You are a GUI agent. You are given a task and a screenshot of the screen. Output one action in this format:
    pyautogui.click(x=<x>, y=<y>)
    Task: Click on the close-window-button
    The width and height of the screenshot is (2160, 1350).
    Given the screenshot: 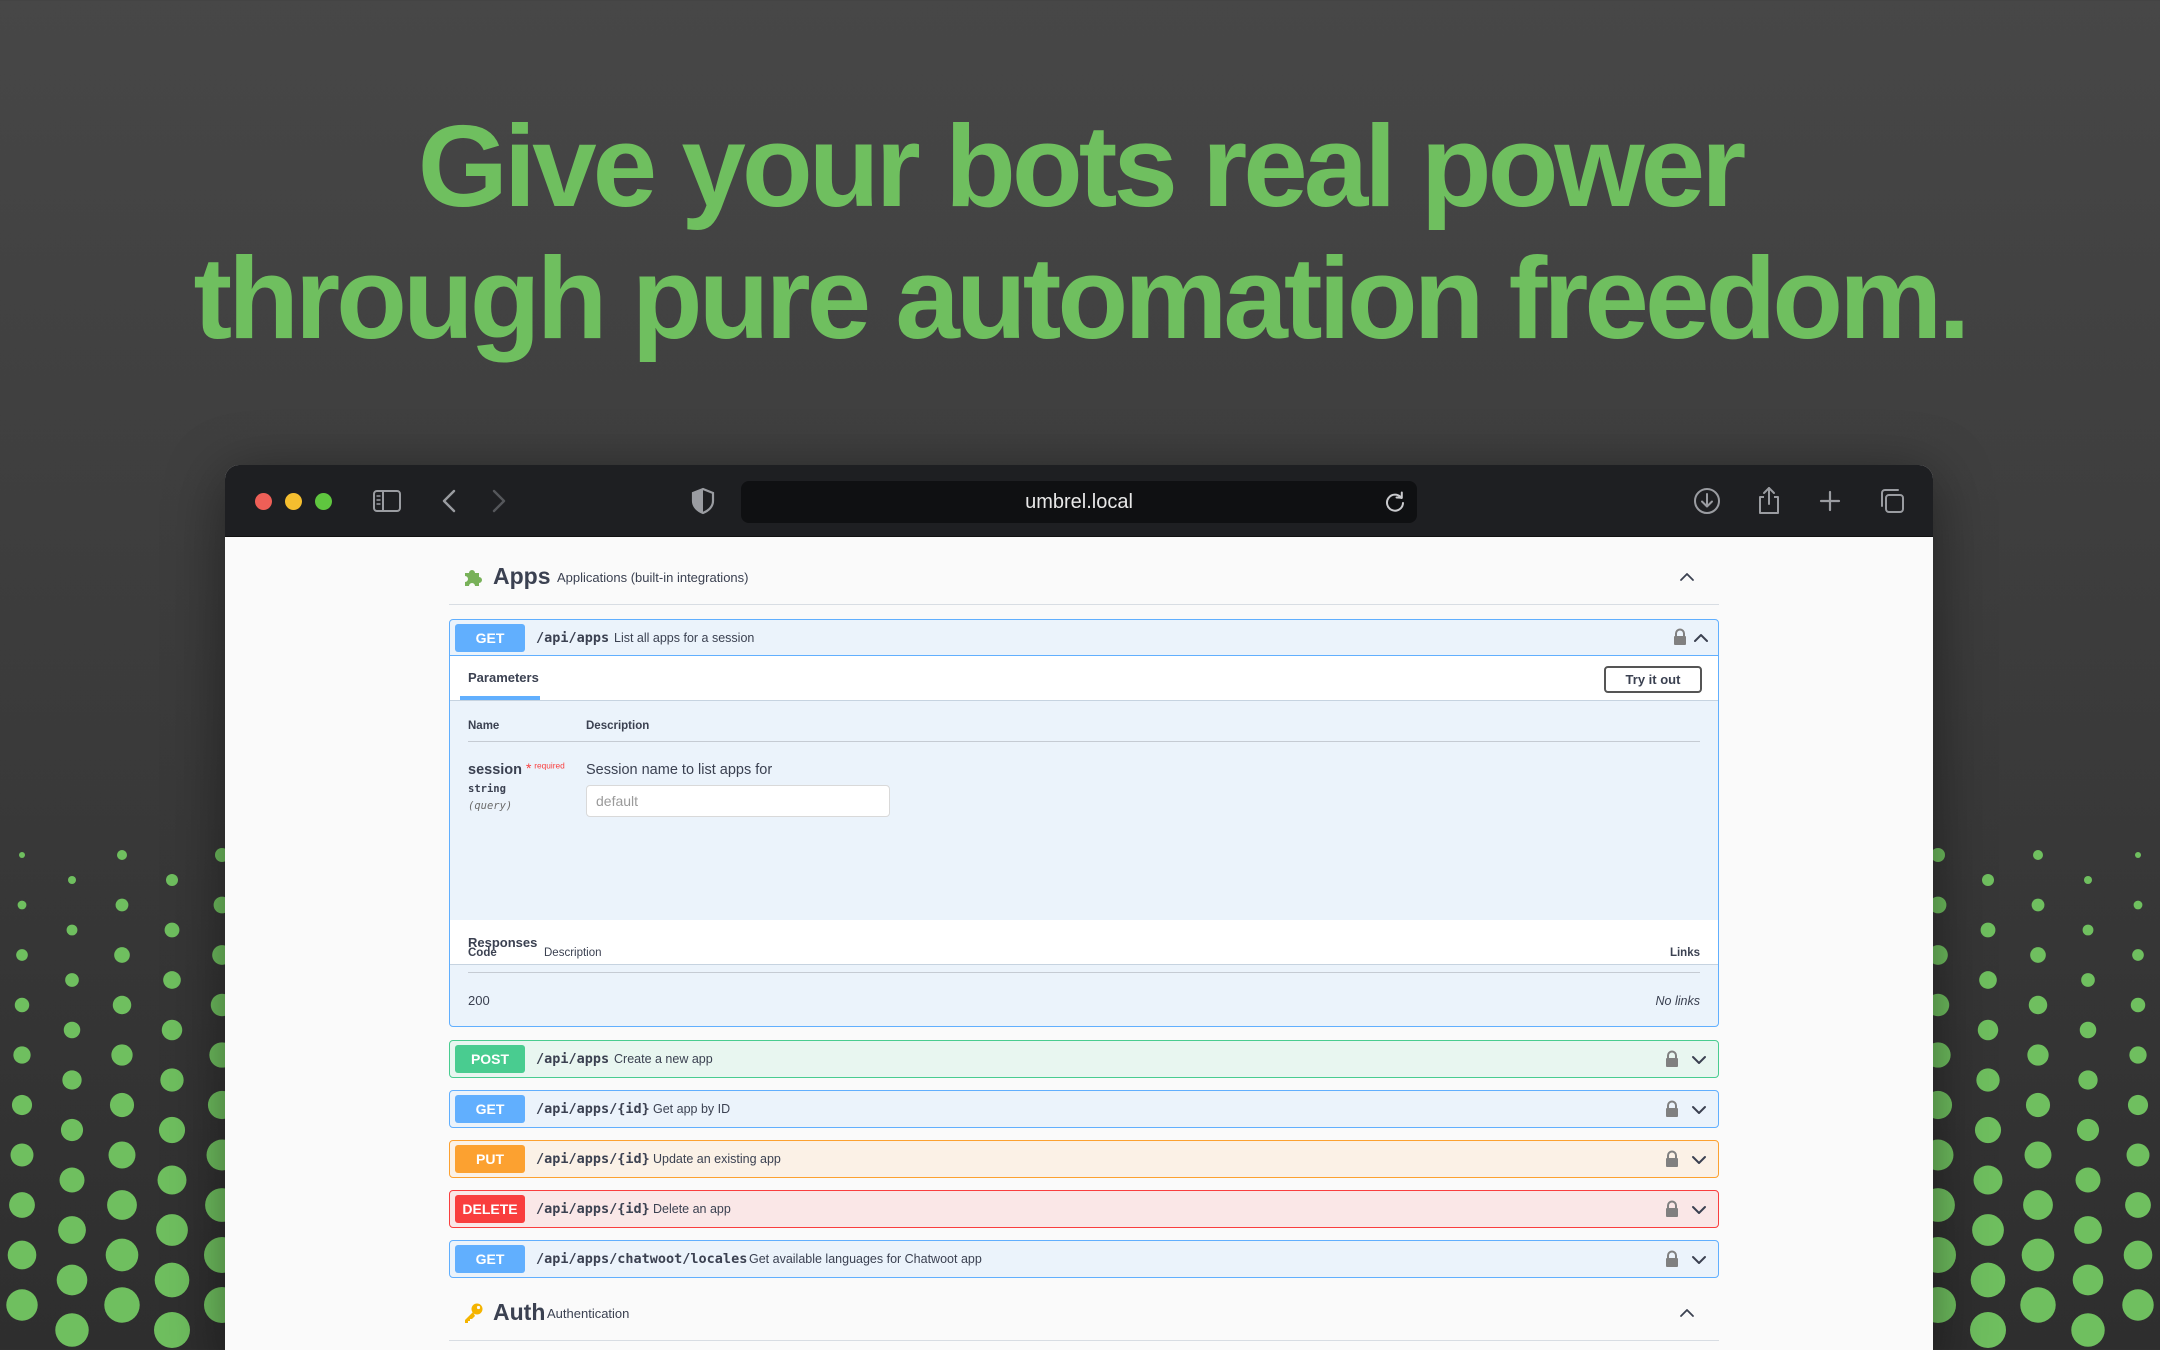 What is the action you would take?
    pyautogui.click(x=263, y=501)
    